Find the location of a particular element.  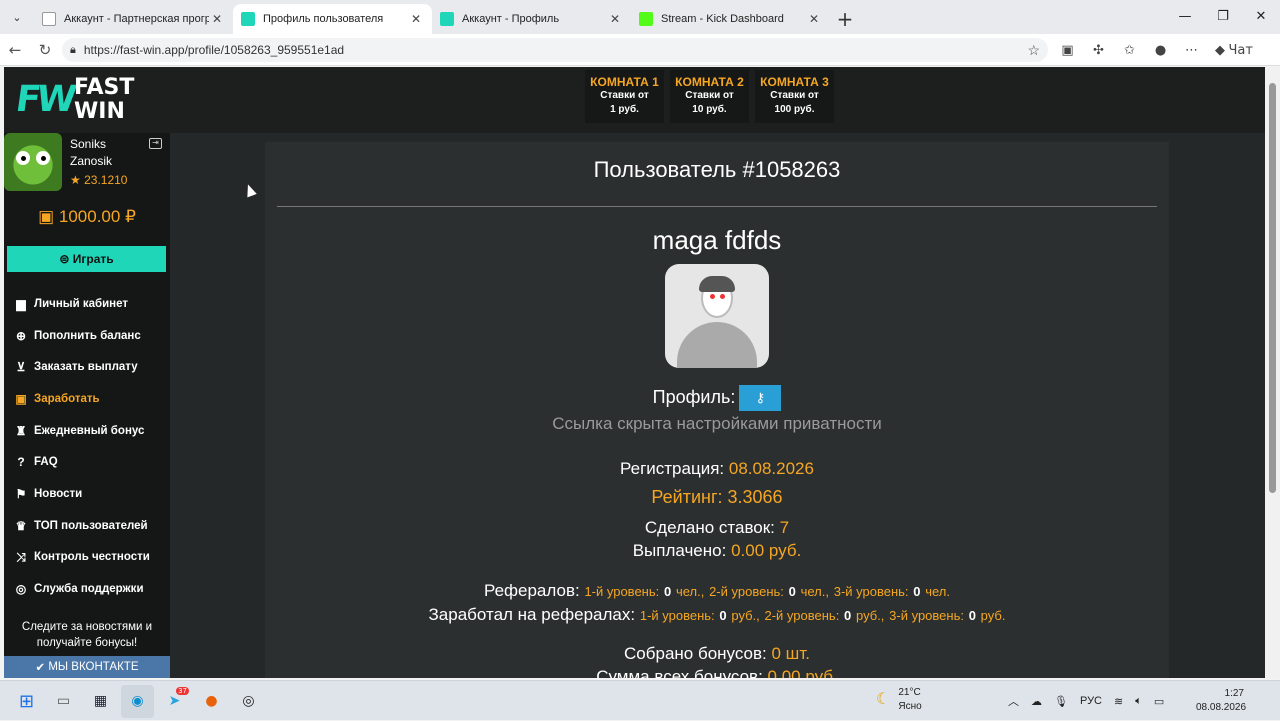

sidebar-item-earn: ▣ Заработать is located at coordinates (91, 399).